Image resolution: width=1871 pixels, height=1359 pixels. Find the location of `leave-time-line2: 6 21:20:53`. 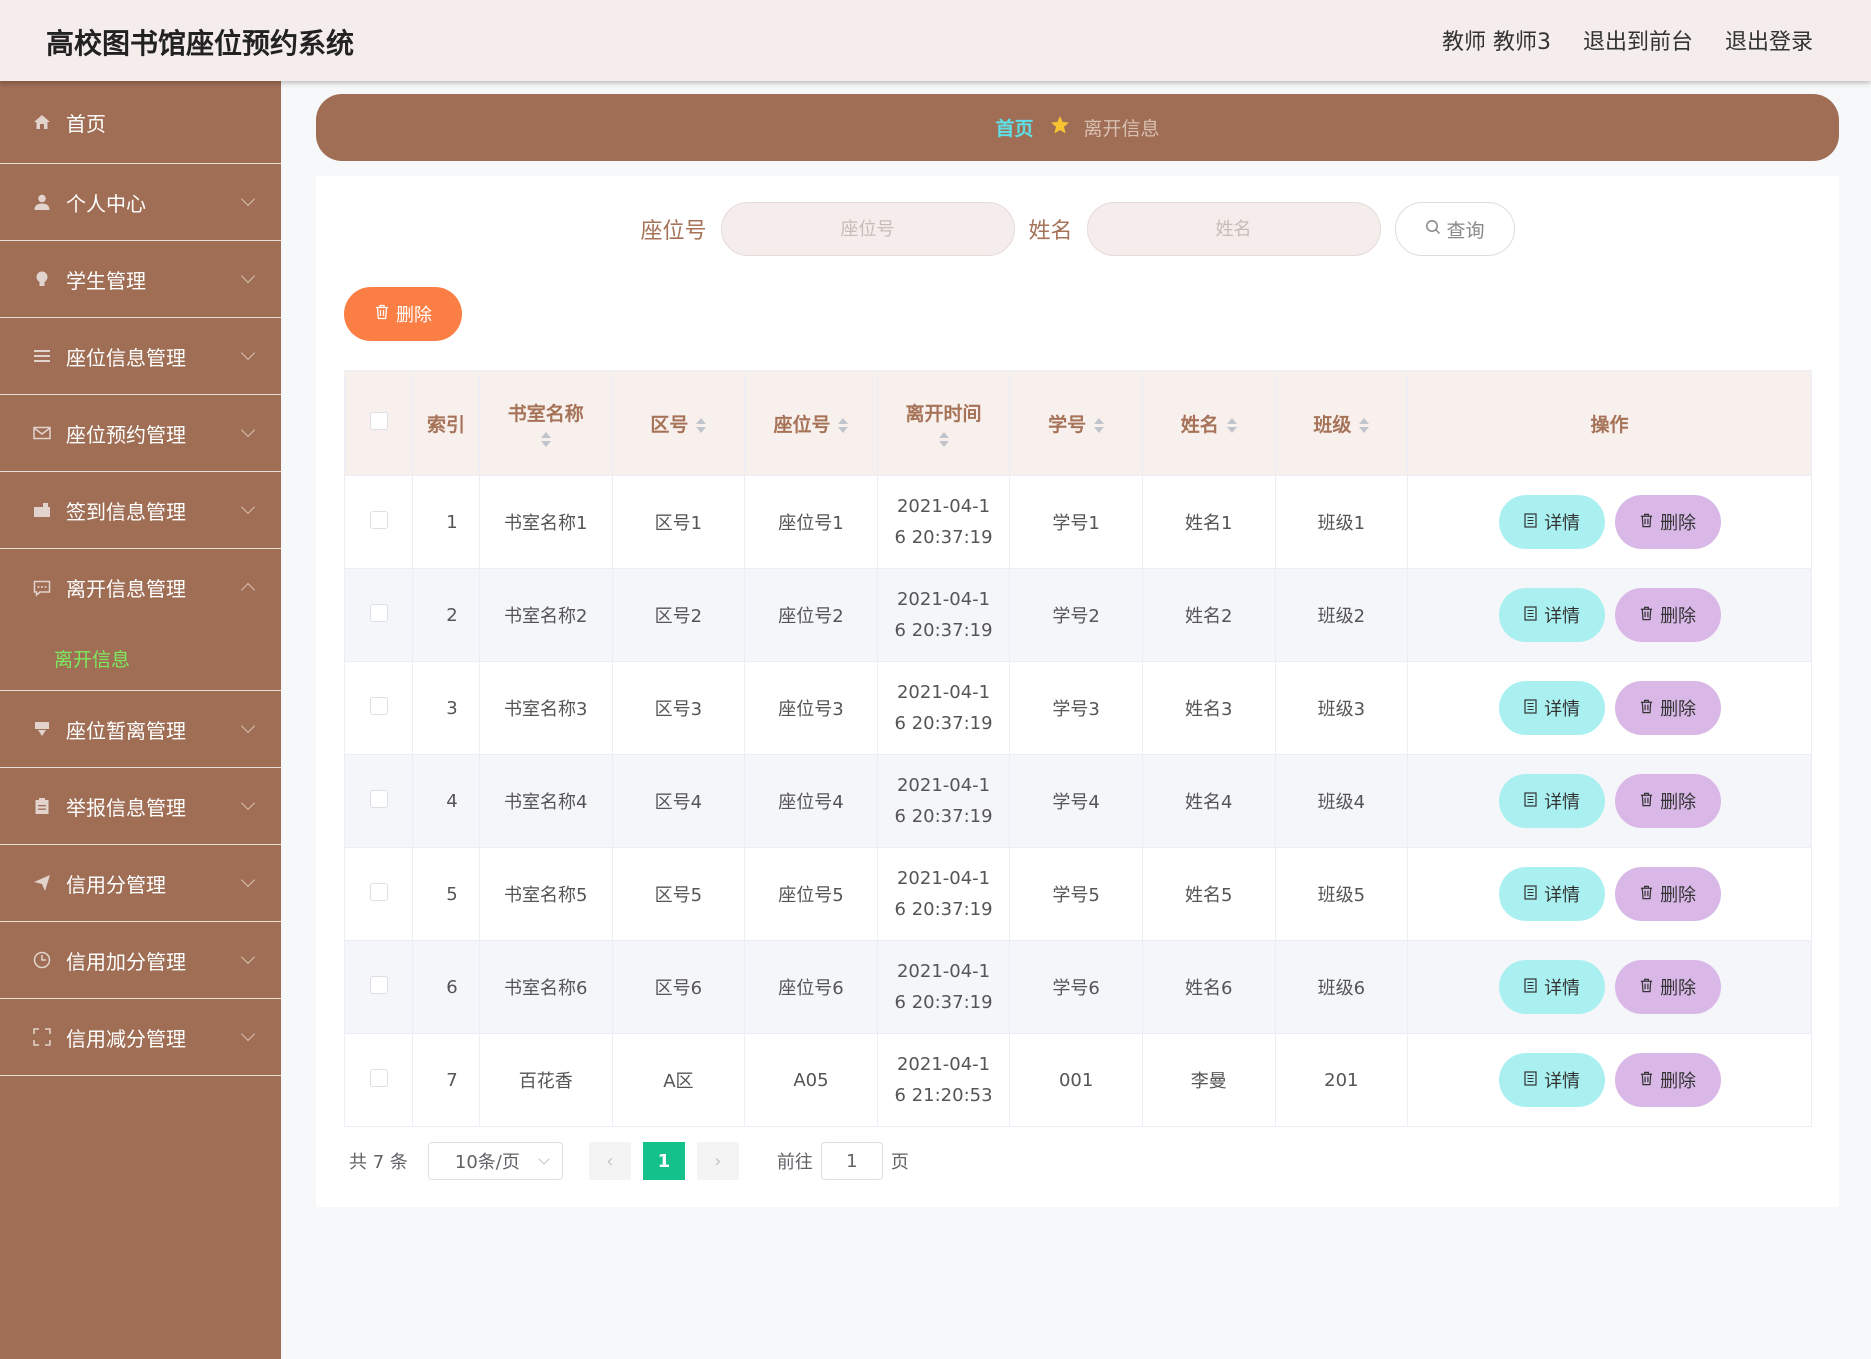

leave-time-line2: 6 21:20:53 is located at coordinates (943, 1095).